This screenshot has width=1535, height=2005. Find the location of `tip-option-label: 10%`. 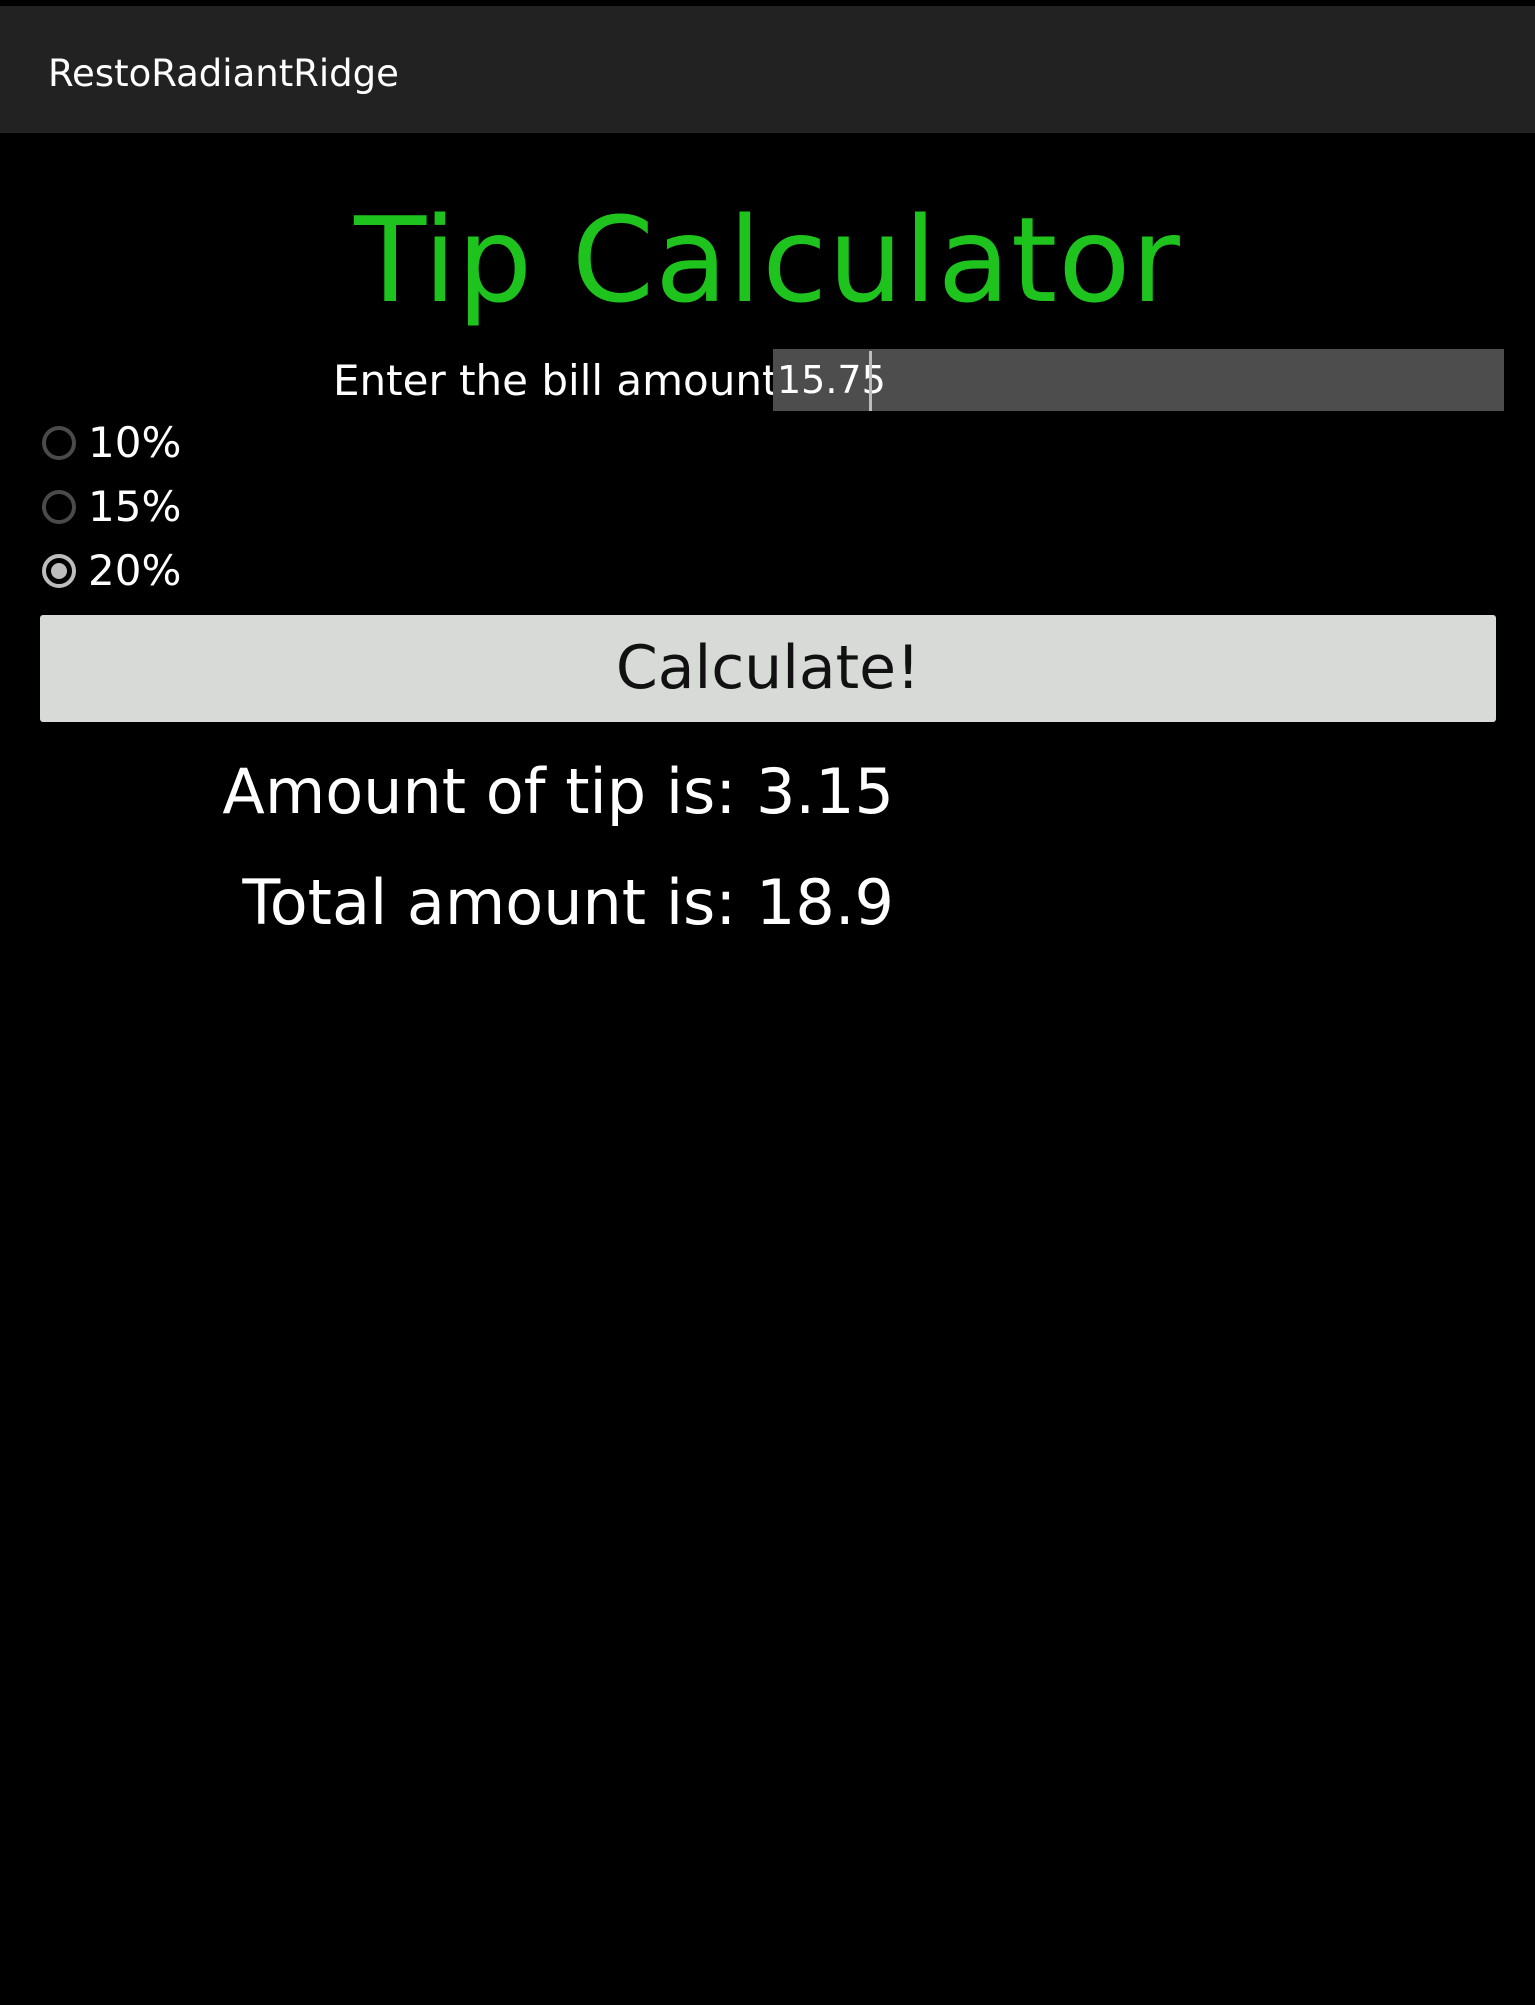

tip-option-label: 10% is located at coordinates (135, 442).